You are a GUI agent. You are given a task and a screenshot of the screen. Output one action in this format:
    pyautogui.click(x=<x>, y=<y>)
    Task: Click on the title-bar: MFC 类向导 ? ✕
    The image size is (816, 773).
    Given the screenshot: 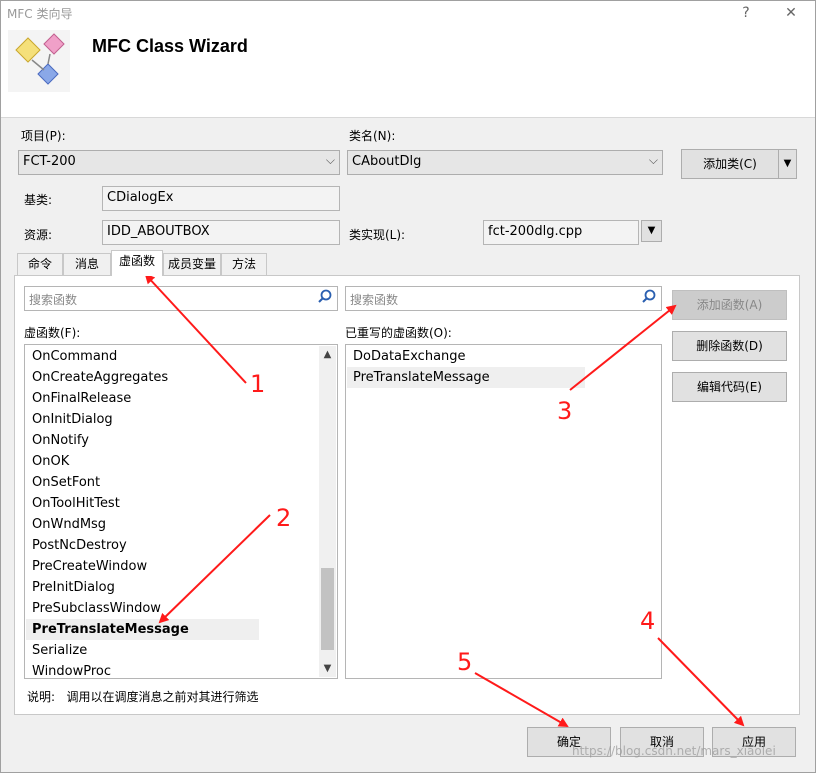 What is the action you would take?
    pyautogui.click(x=408, y=13)
    